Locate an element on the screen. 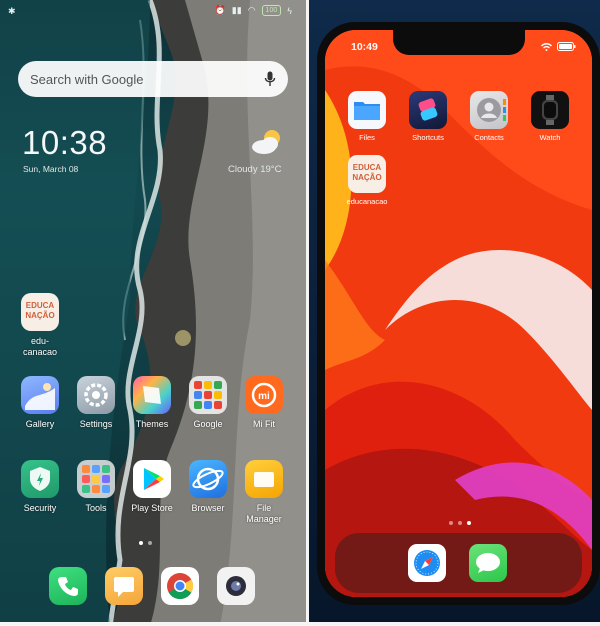  app-label: Themes is located at coordinates (152, 424).